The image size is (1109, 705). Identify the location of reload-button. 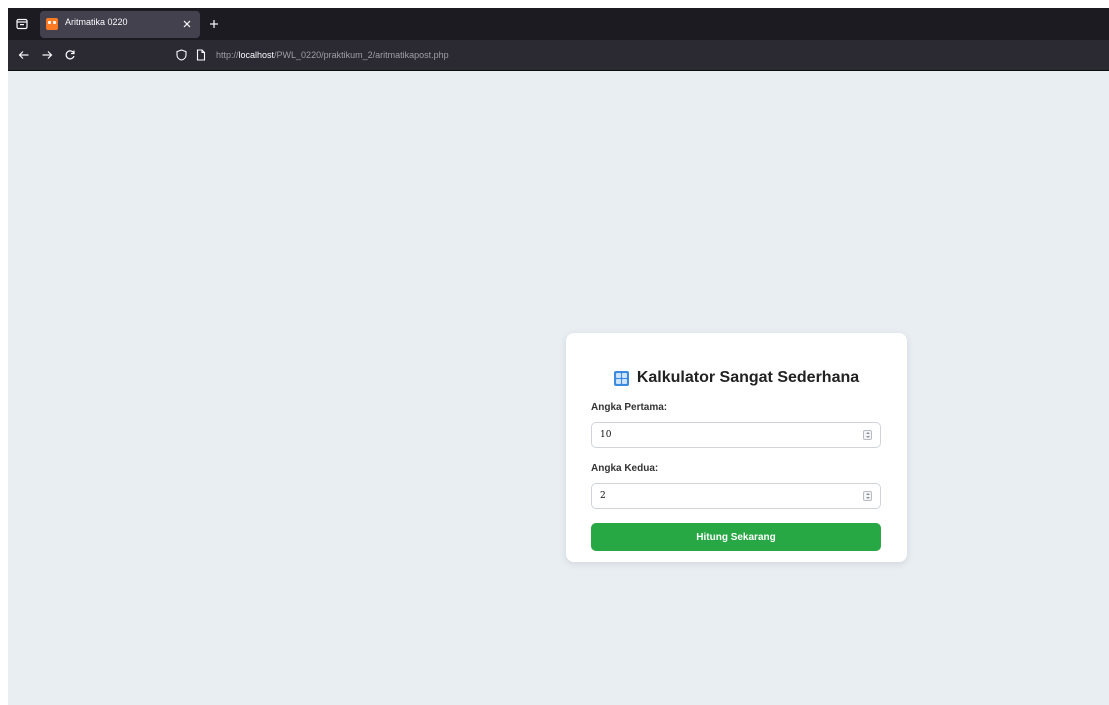
(70, 55).